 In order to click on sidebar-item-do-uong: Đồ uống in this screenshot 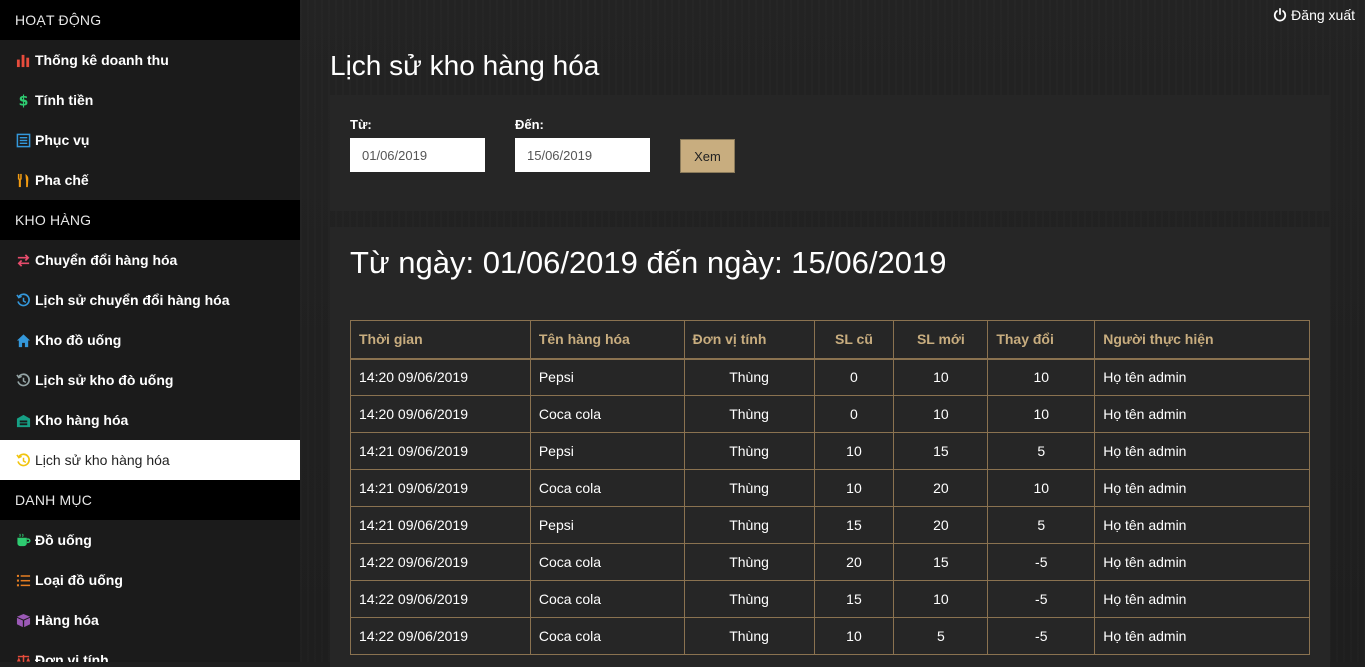, I will do `click(150, 540)`.